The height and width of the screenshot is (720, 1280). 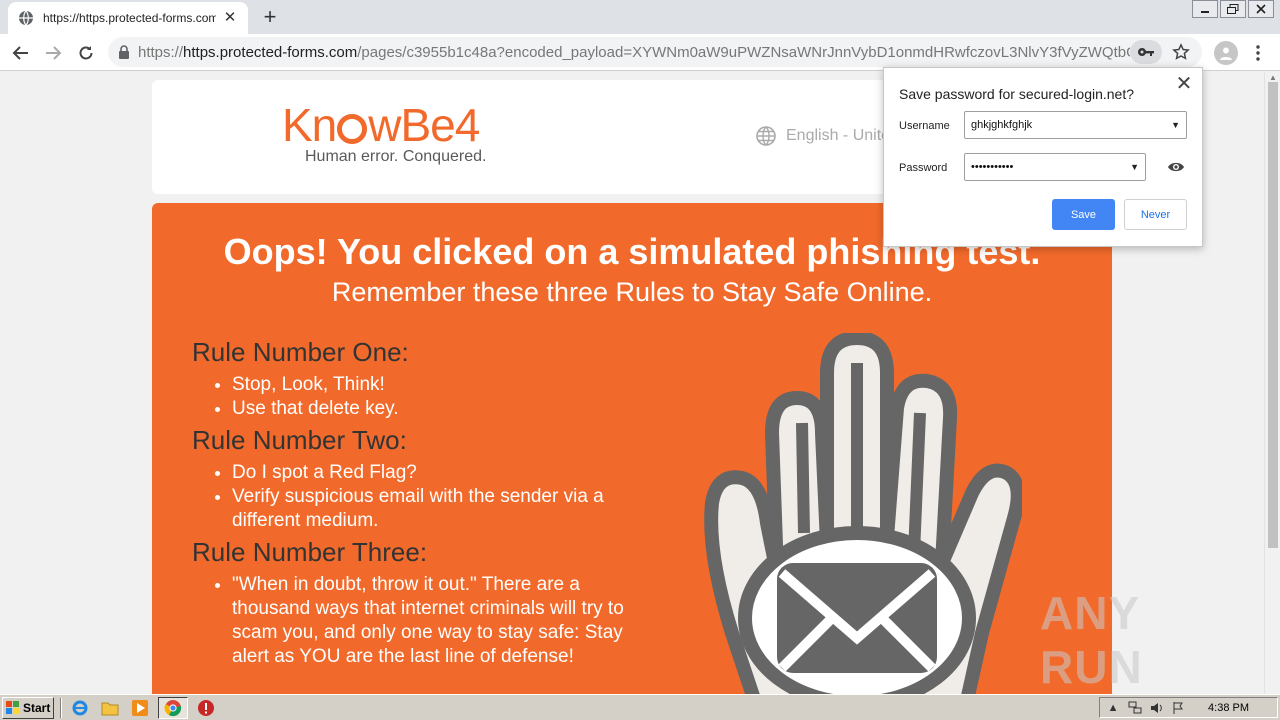 I want to click on chrome-menu-button, so click(x=1258, y=53).